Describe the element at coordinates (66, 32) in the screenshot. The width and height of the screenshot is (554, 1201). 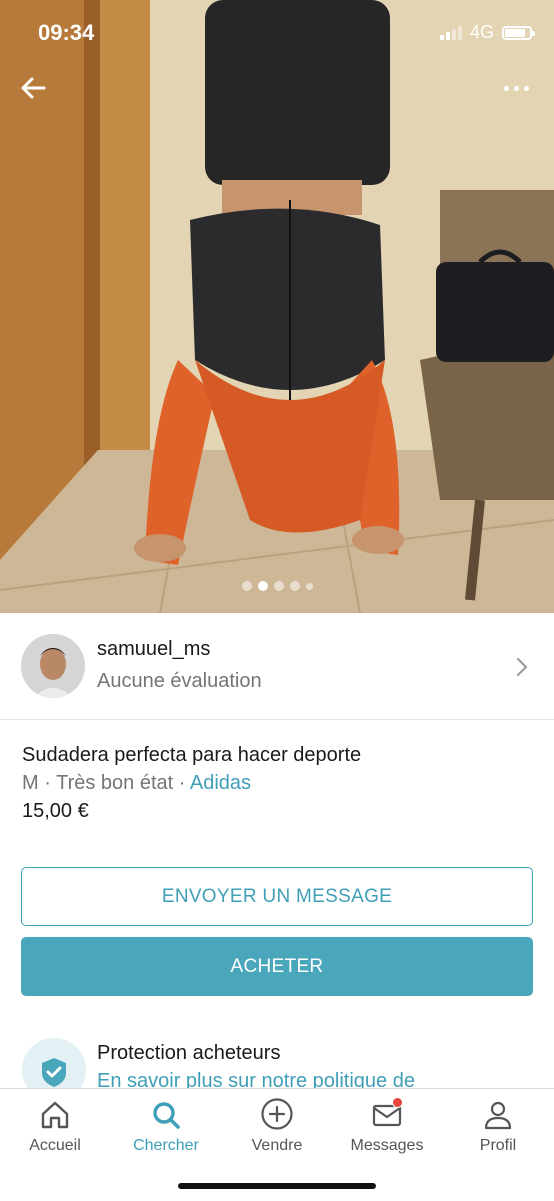
I see `status-time: 09:34` at that location.